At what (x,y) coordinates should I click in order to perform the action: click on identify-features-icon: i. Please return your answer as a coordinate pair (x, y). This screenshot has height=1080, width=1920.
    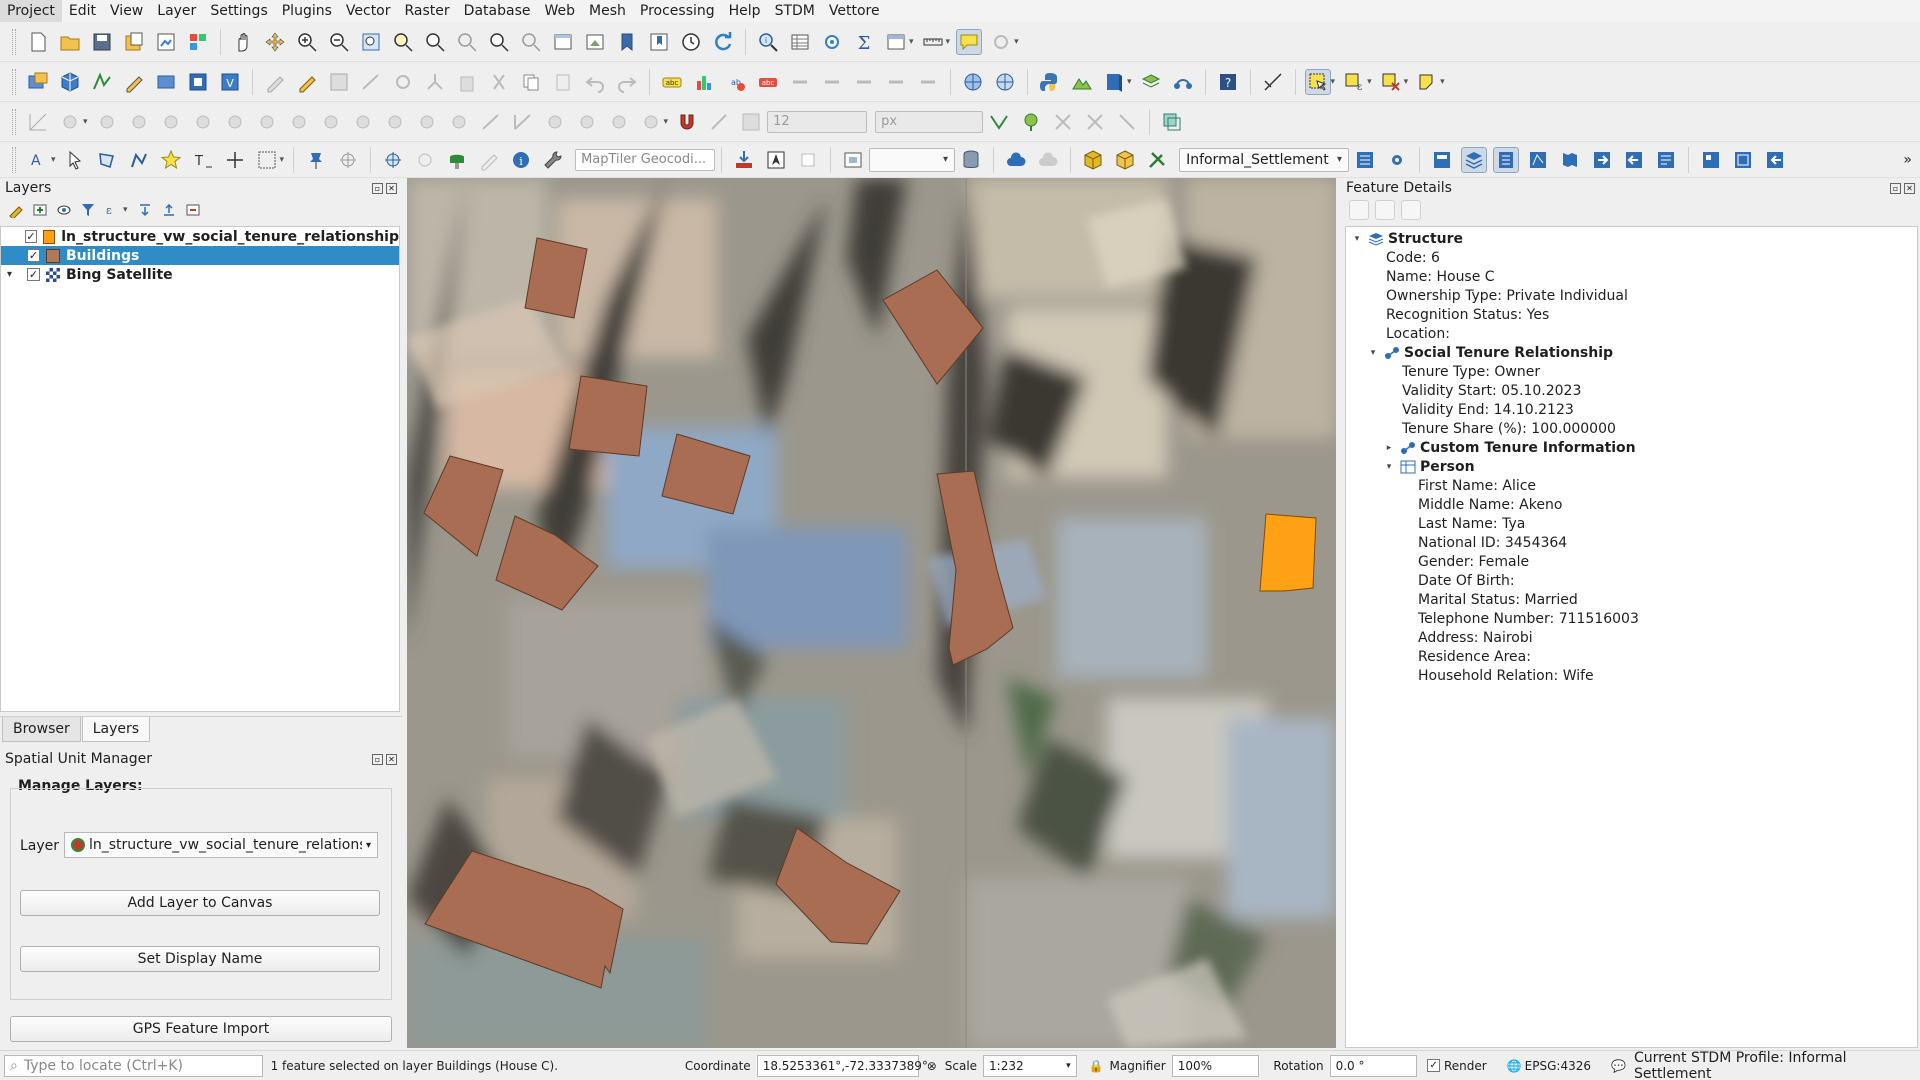
    Looking at the image, I should click on (768, 42).